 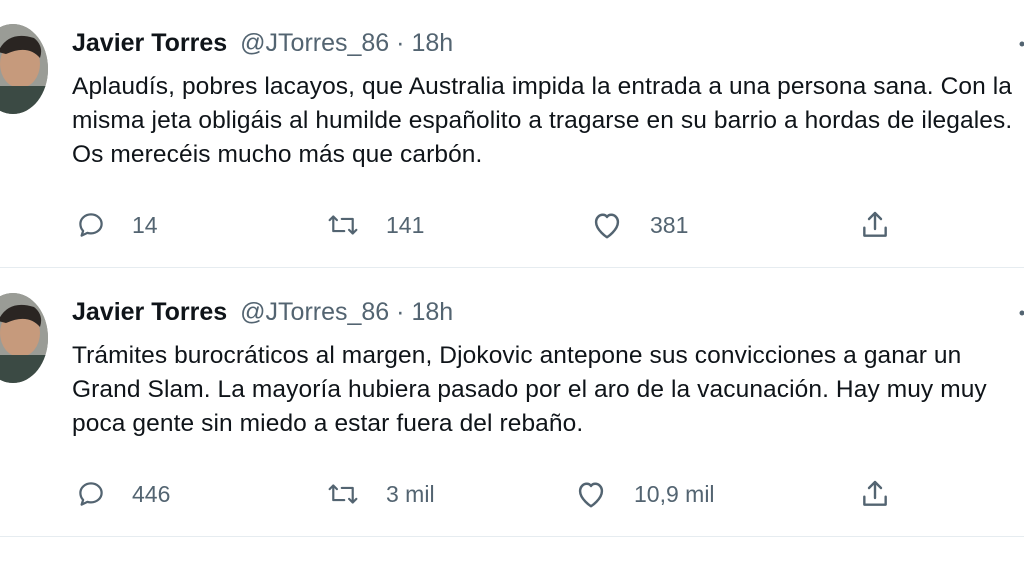 What do you see at coordinates (151, 493) in the screenshot?
I see `reply-count: 446` at bounding box center [151, 493].